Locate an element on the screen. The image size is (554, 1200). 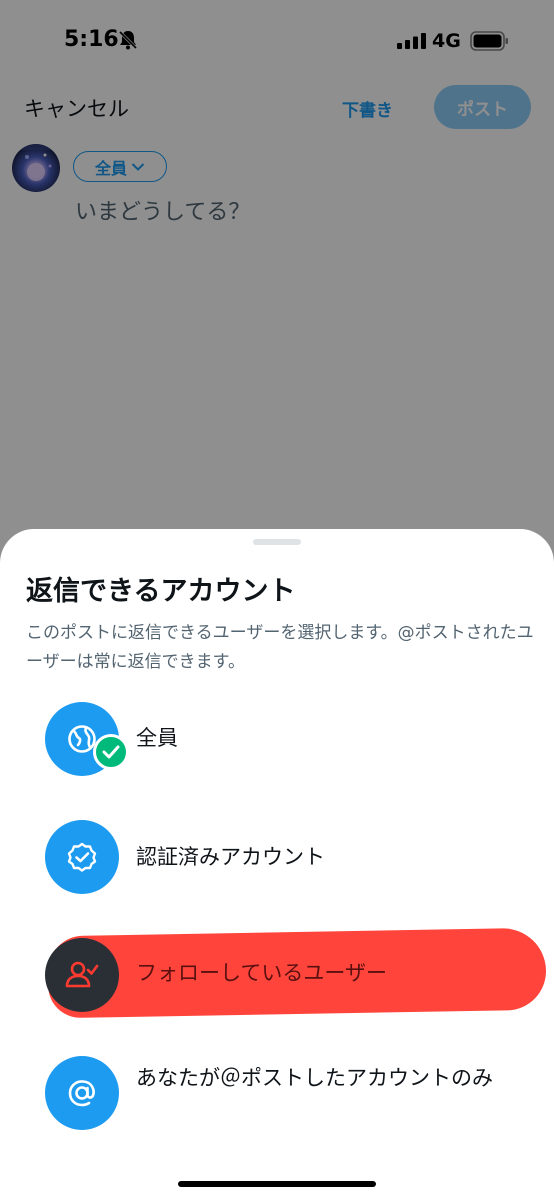
home-indicator is located at coordinates (277, 1184).